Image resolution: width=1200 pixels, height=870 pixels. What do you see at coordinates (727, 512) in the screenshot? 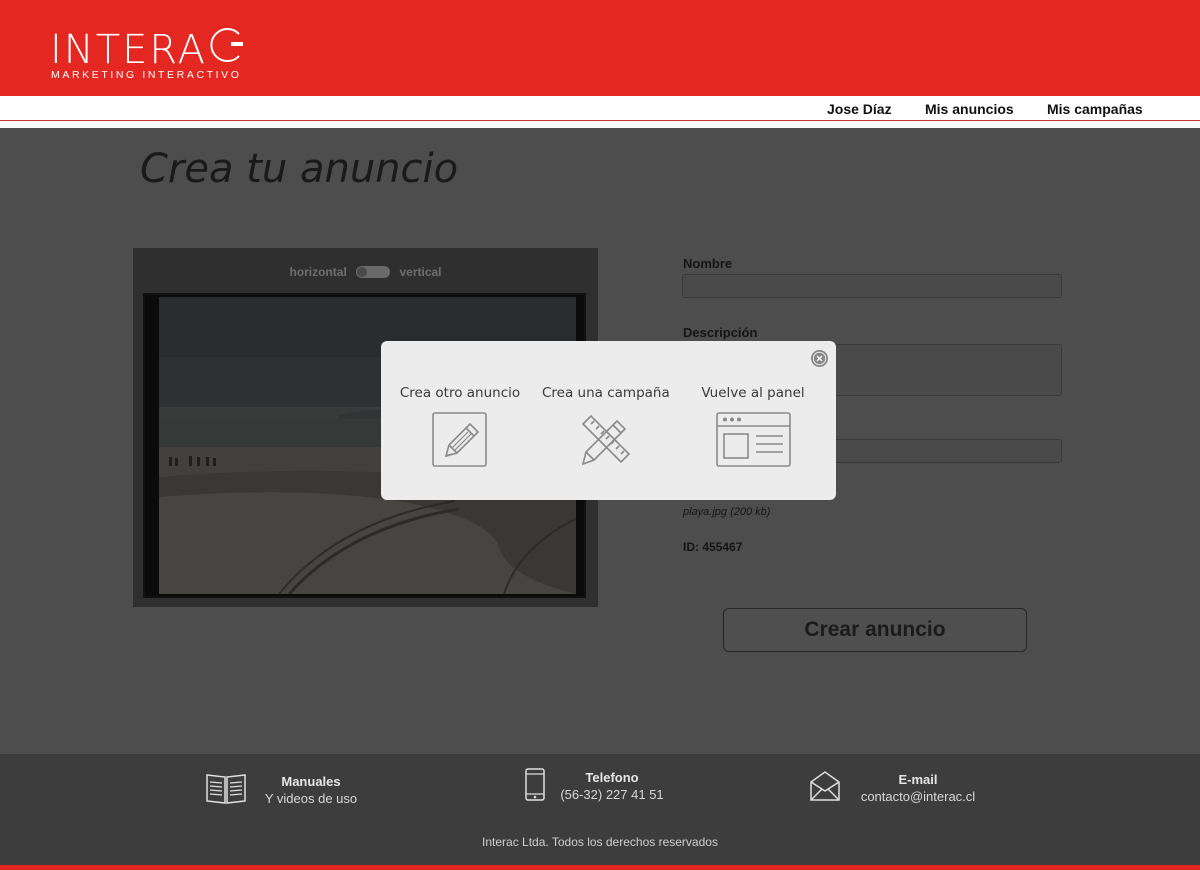
I see `uploaded-file-name: playa.jpg (200 kb)` at bounding box center [727, 512].